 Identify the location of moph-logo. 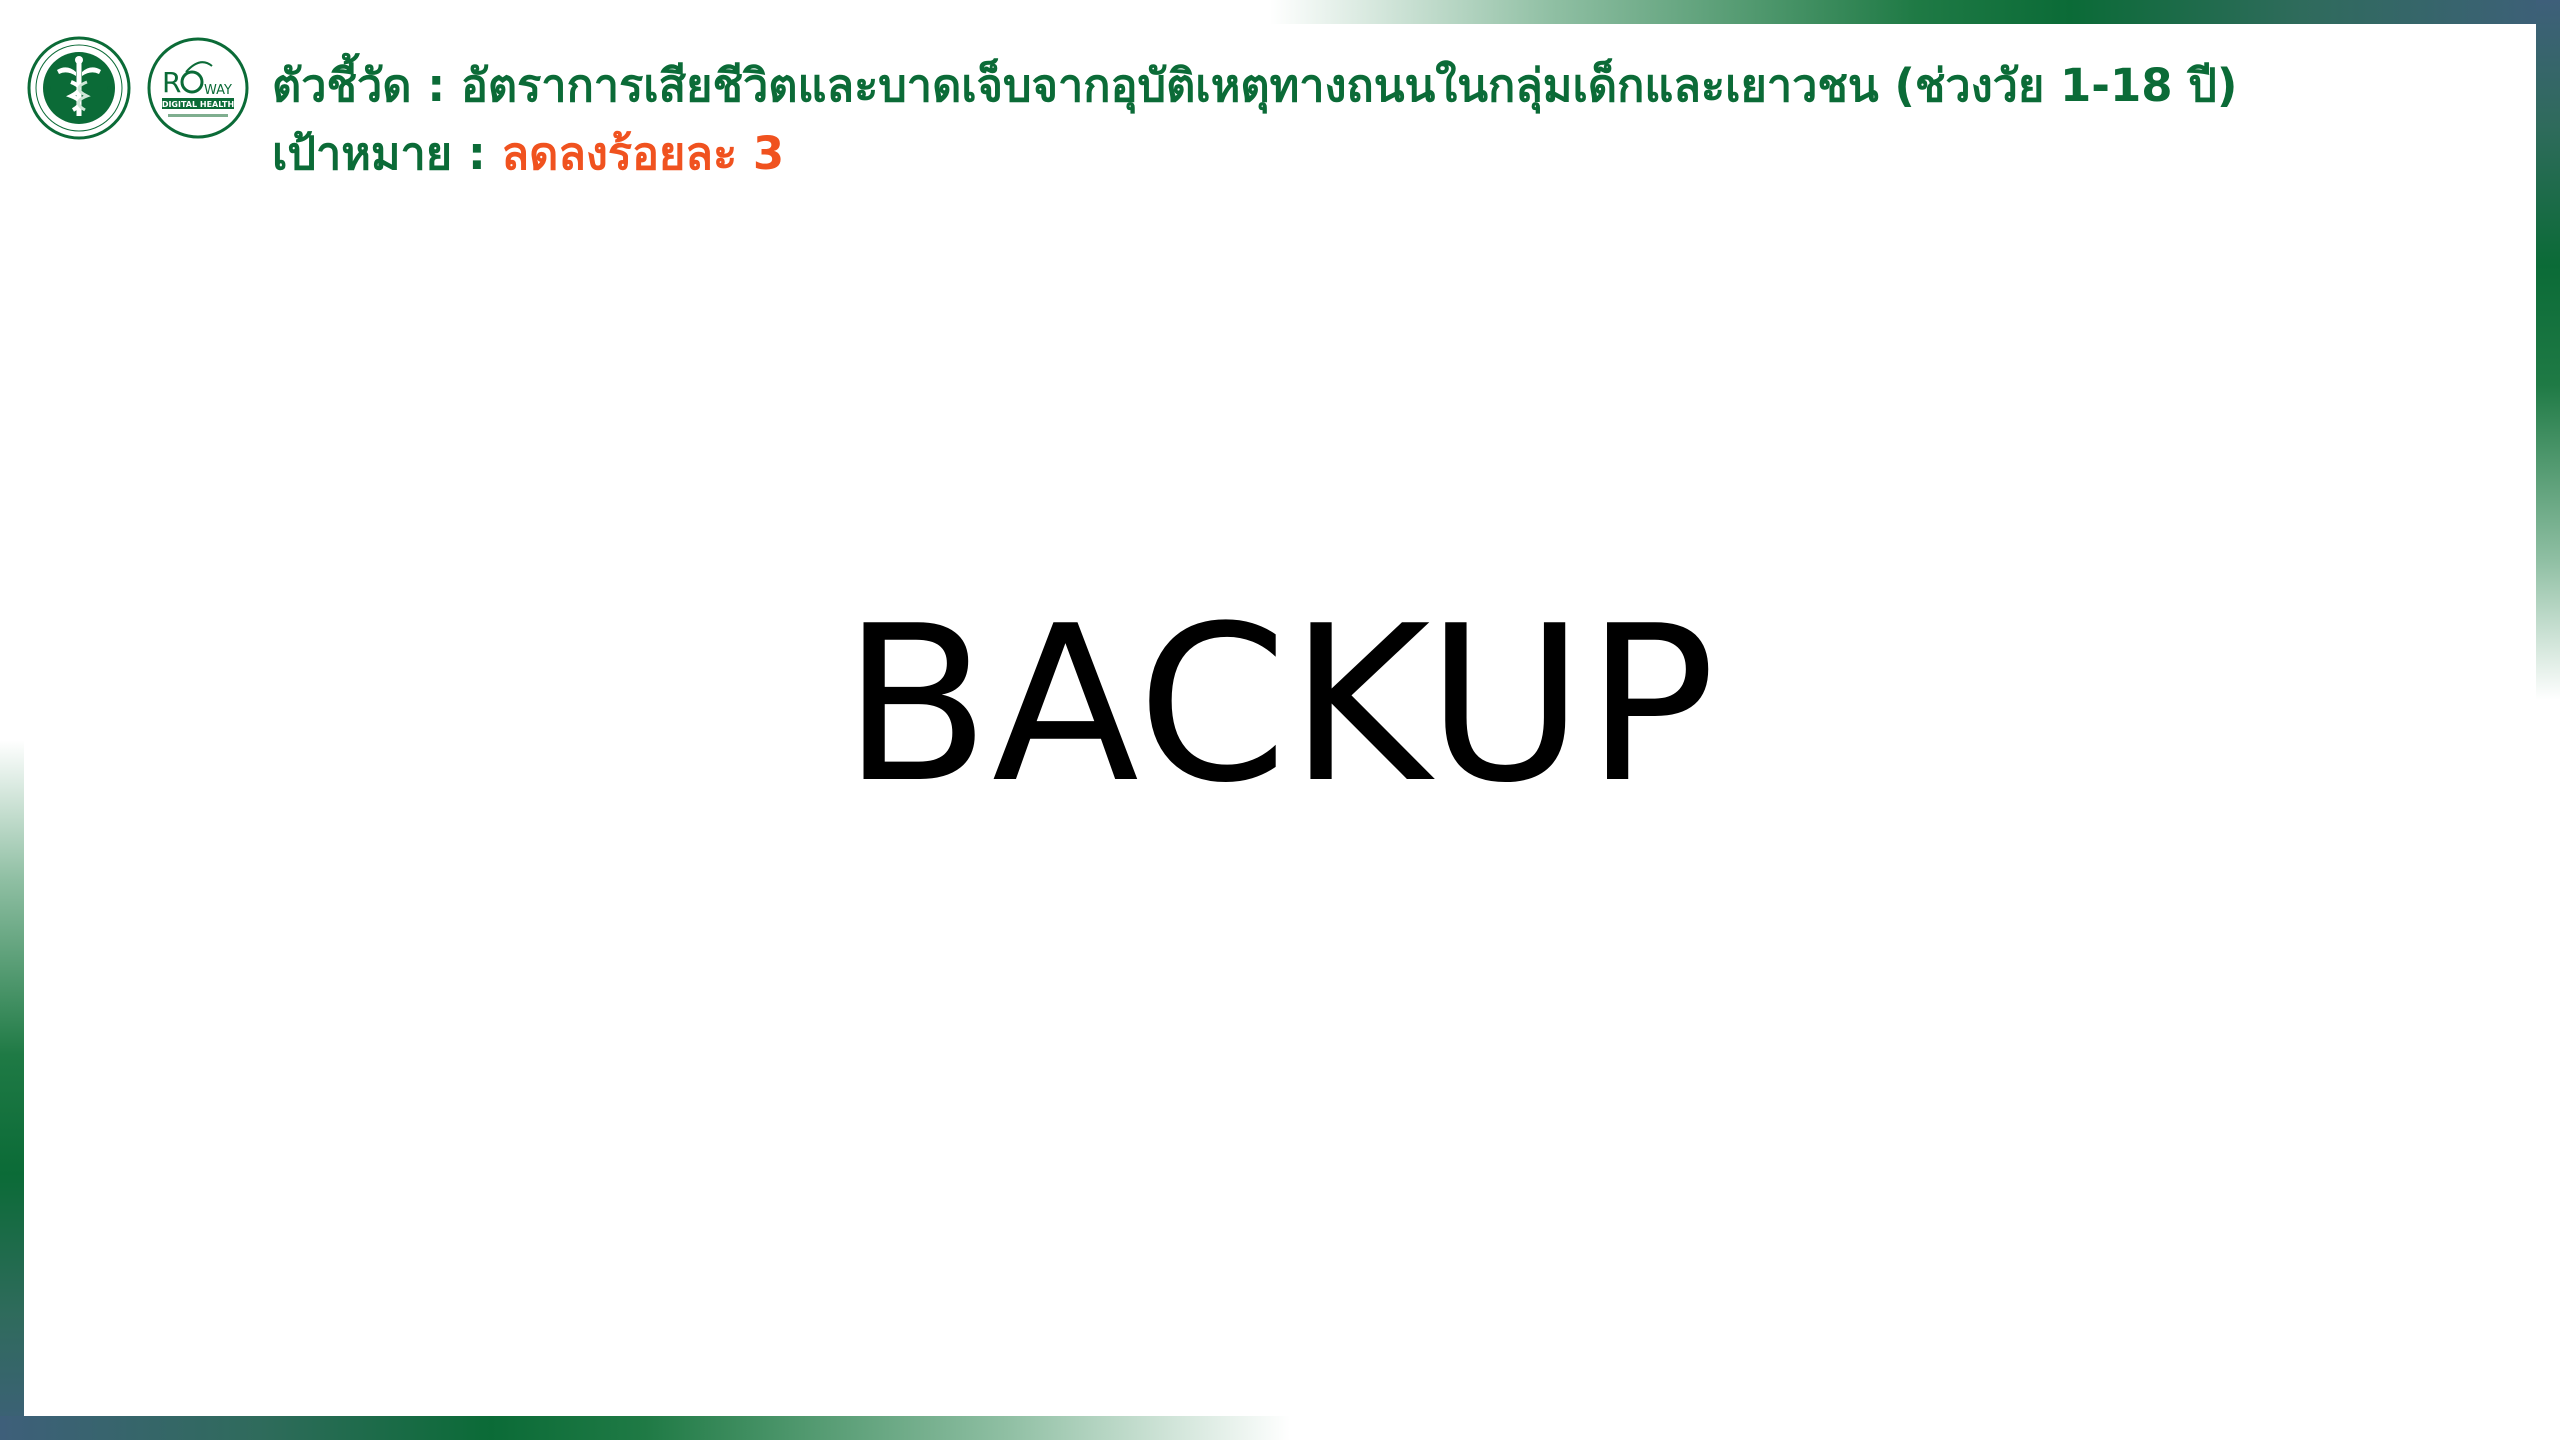
(79, 88).